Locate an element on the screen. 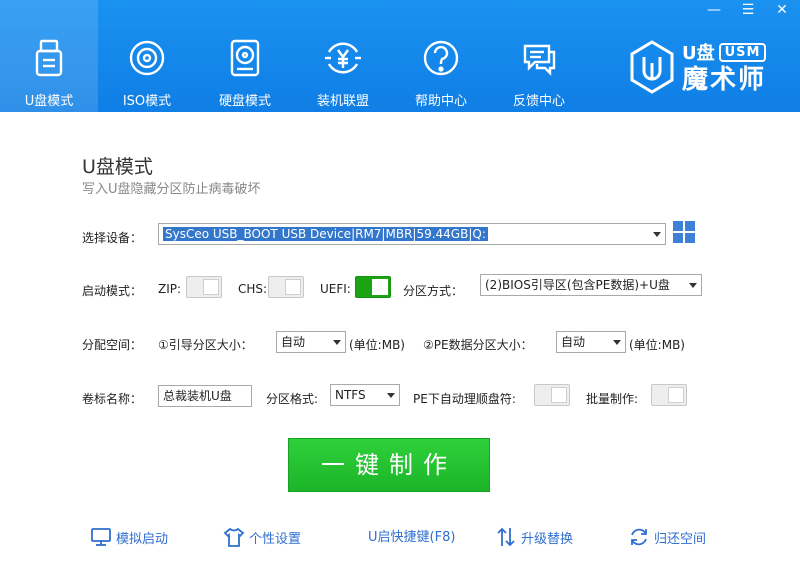 Image resolution: width=800 pixels, height=564 pixels. brand-logo: U盘 USM 魔术师 is located at coordinates (708, 67).